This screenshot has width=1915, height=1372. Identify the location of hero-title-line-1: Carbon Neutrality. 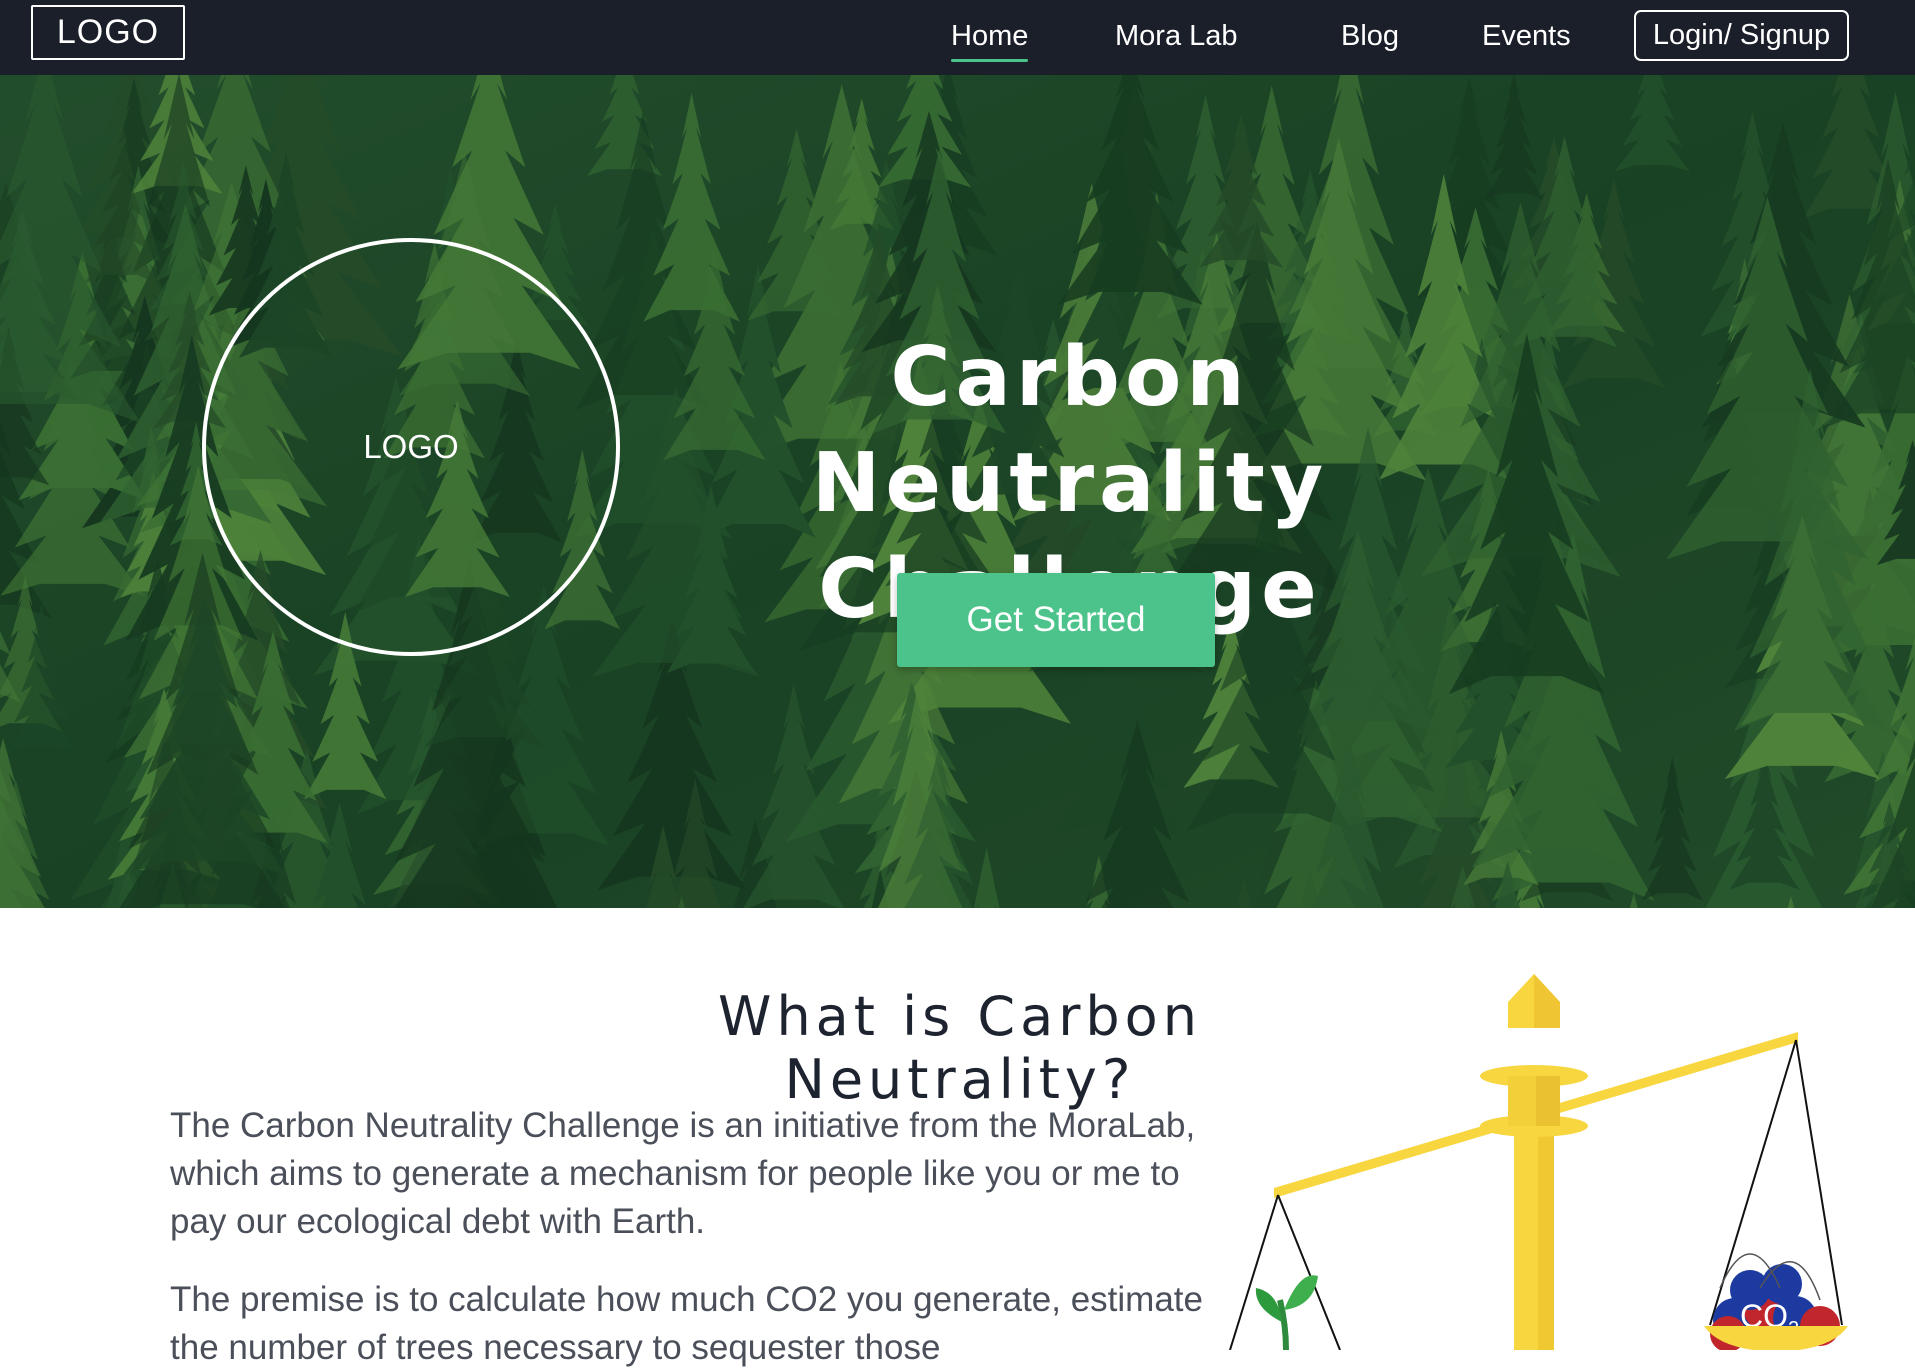
(1070, 430).